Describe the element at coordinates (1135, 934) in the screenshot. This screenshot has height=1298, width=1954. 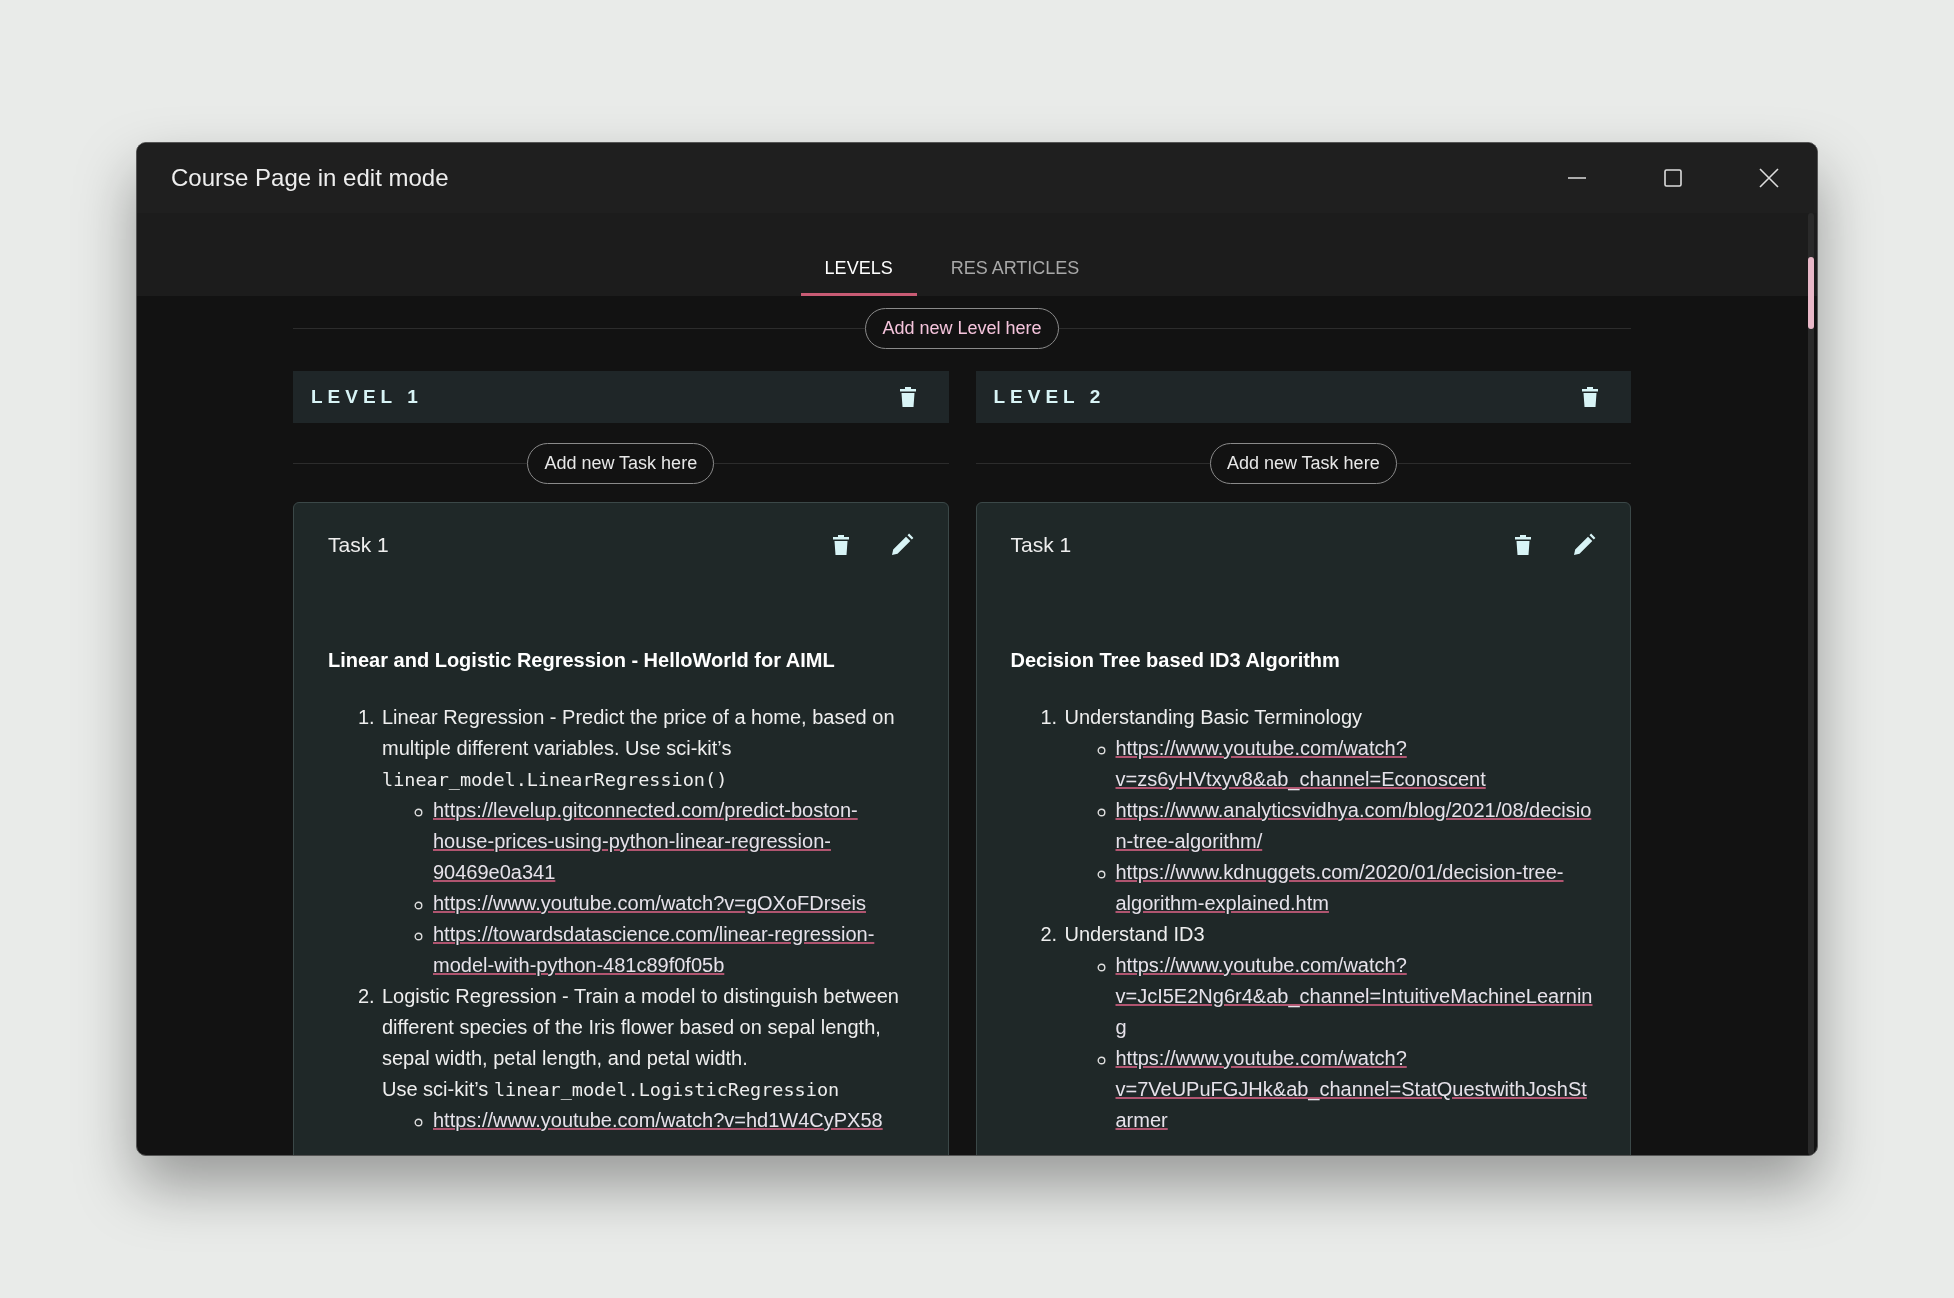
I see `list-item-text: Understand ID3` at that location.